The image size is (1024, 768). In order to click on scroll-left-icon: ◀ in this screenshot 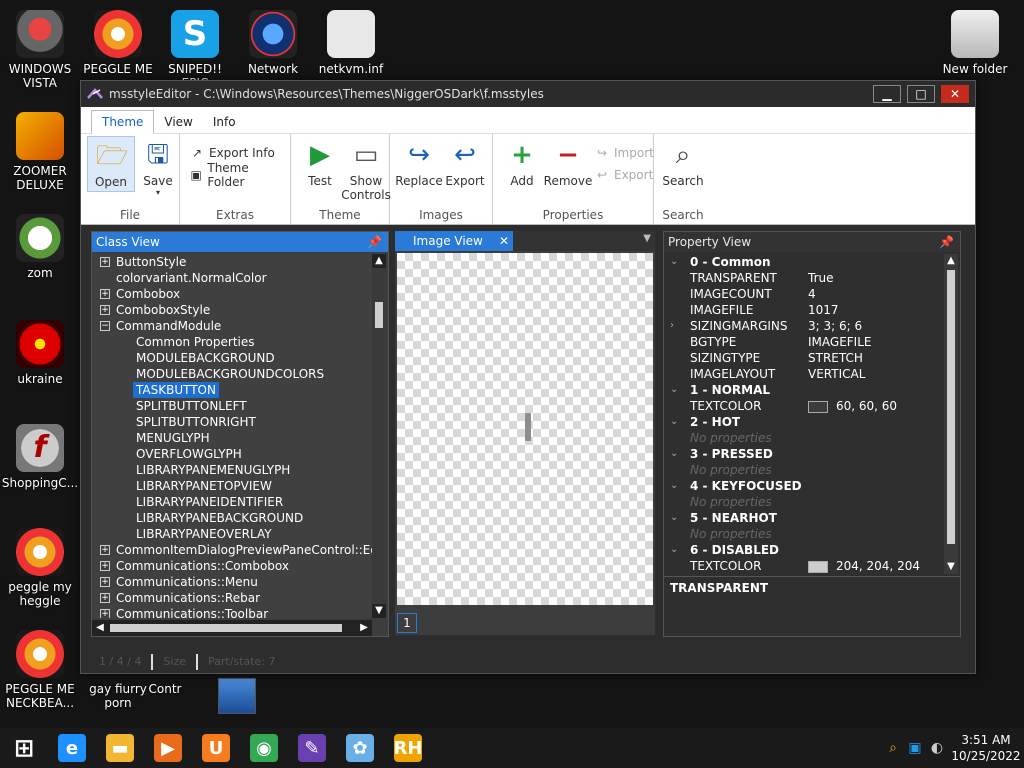, I will do `click(100, 628)`.